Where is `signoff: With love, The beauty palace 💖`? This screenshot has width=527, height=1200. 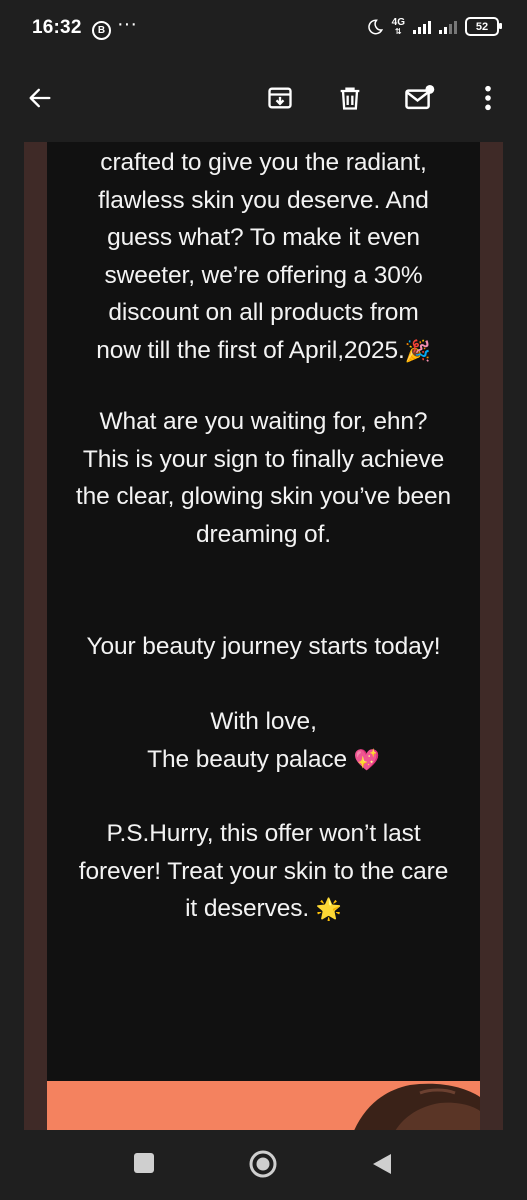 signoff: With love, The beauty palace 💖 is located at coordinates (263, 741).